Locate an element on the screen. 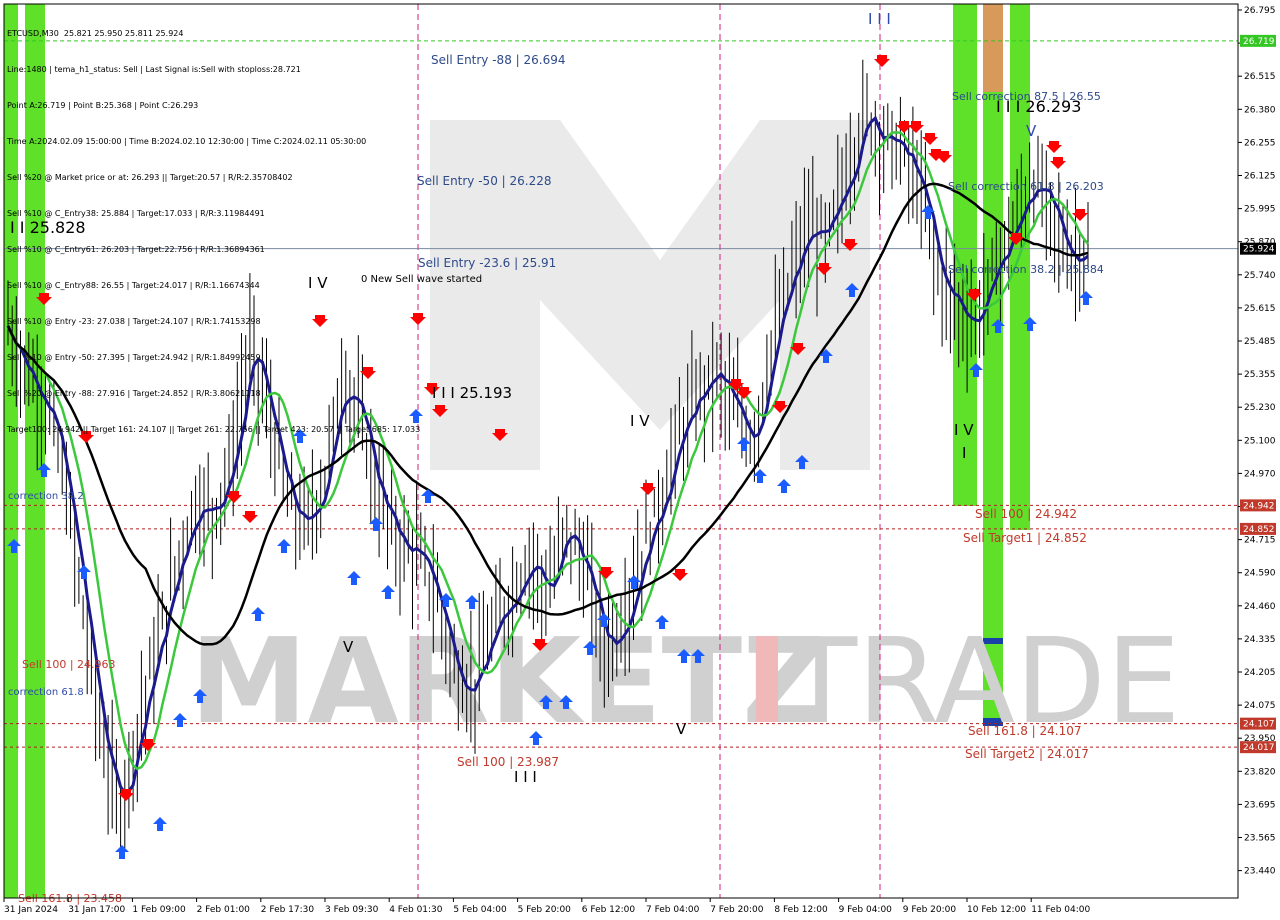 The height and width of the screenshot is (920, 1280). price-tick-label: 25.615 is located at coordinates (1260, 309).